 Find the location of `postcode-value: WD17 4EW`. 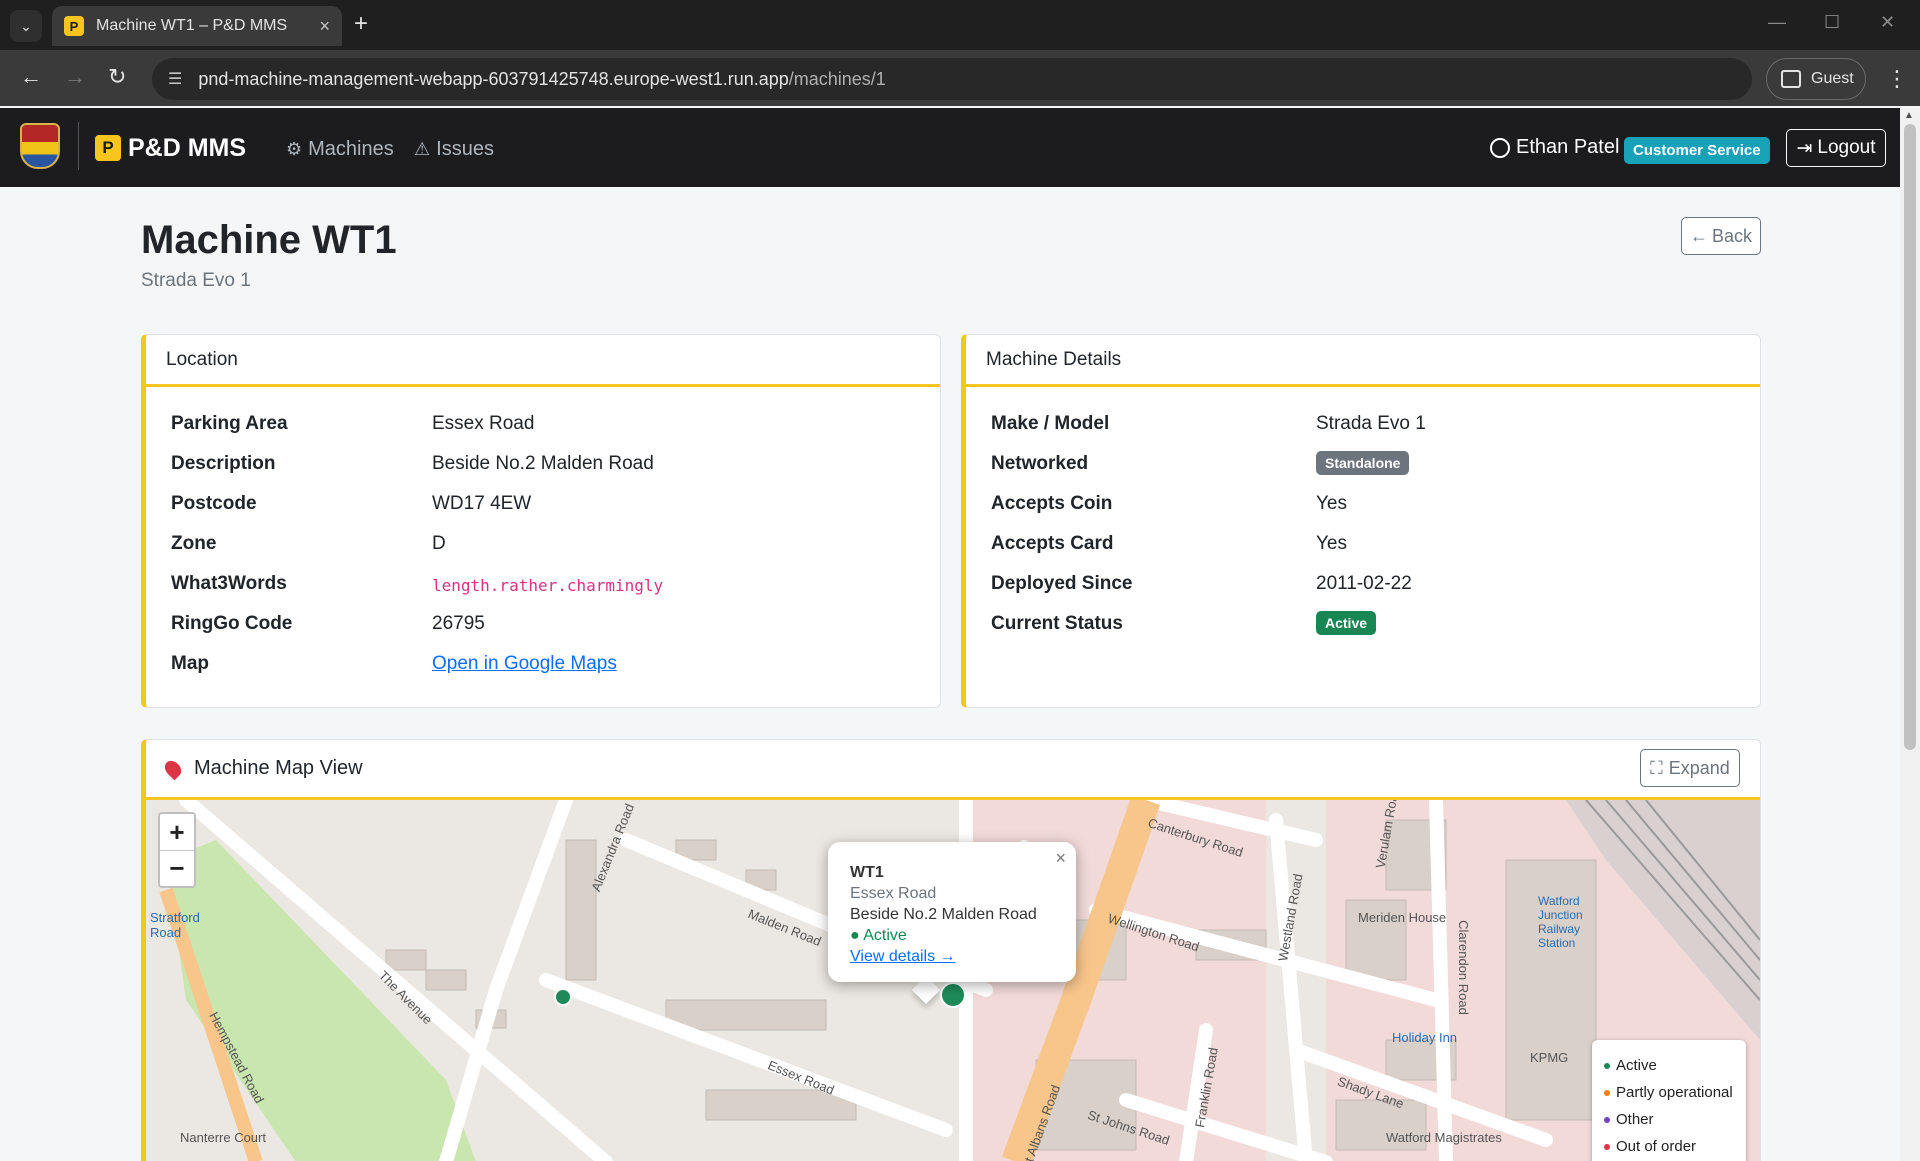

postcode-value: WD17 4EW is located at coordinates (482, 503).